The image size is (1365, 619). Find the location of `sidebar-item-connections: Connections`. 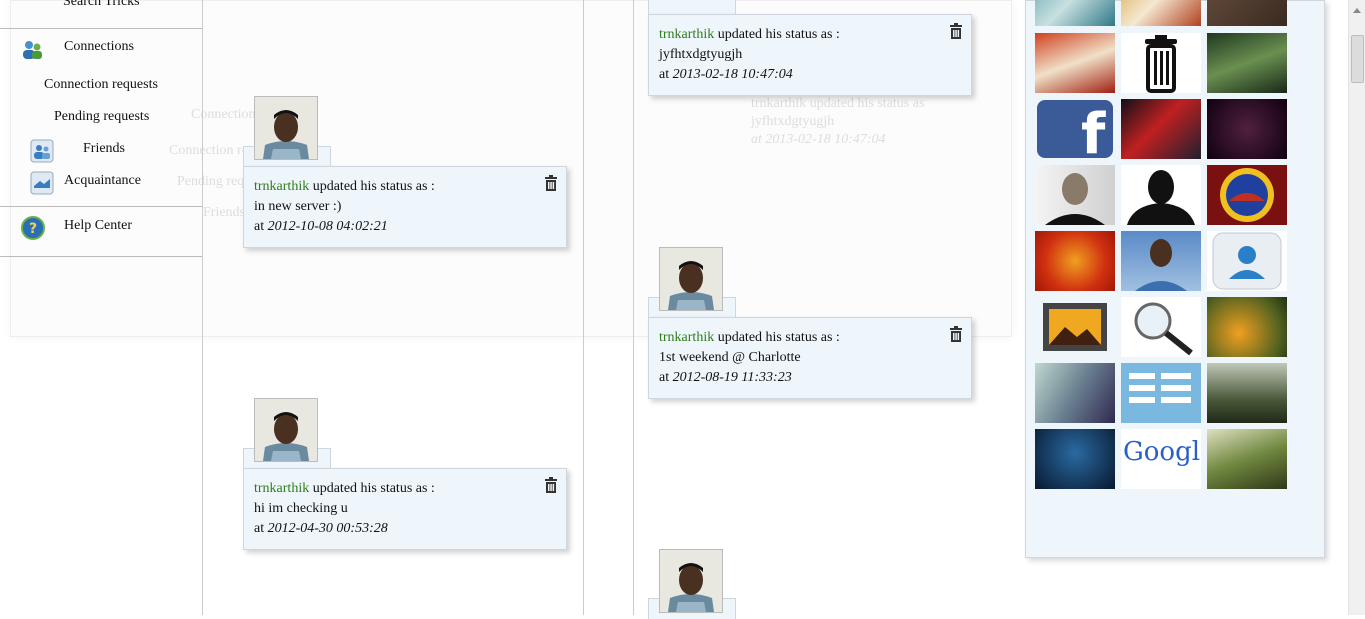

sidebar-item-connections: Connections is located at coordinates (101, 50).